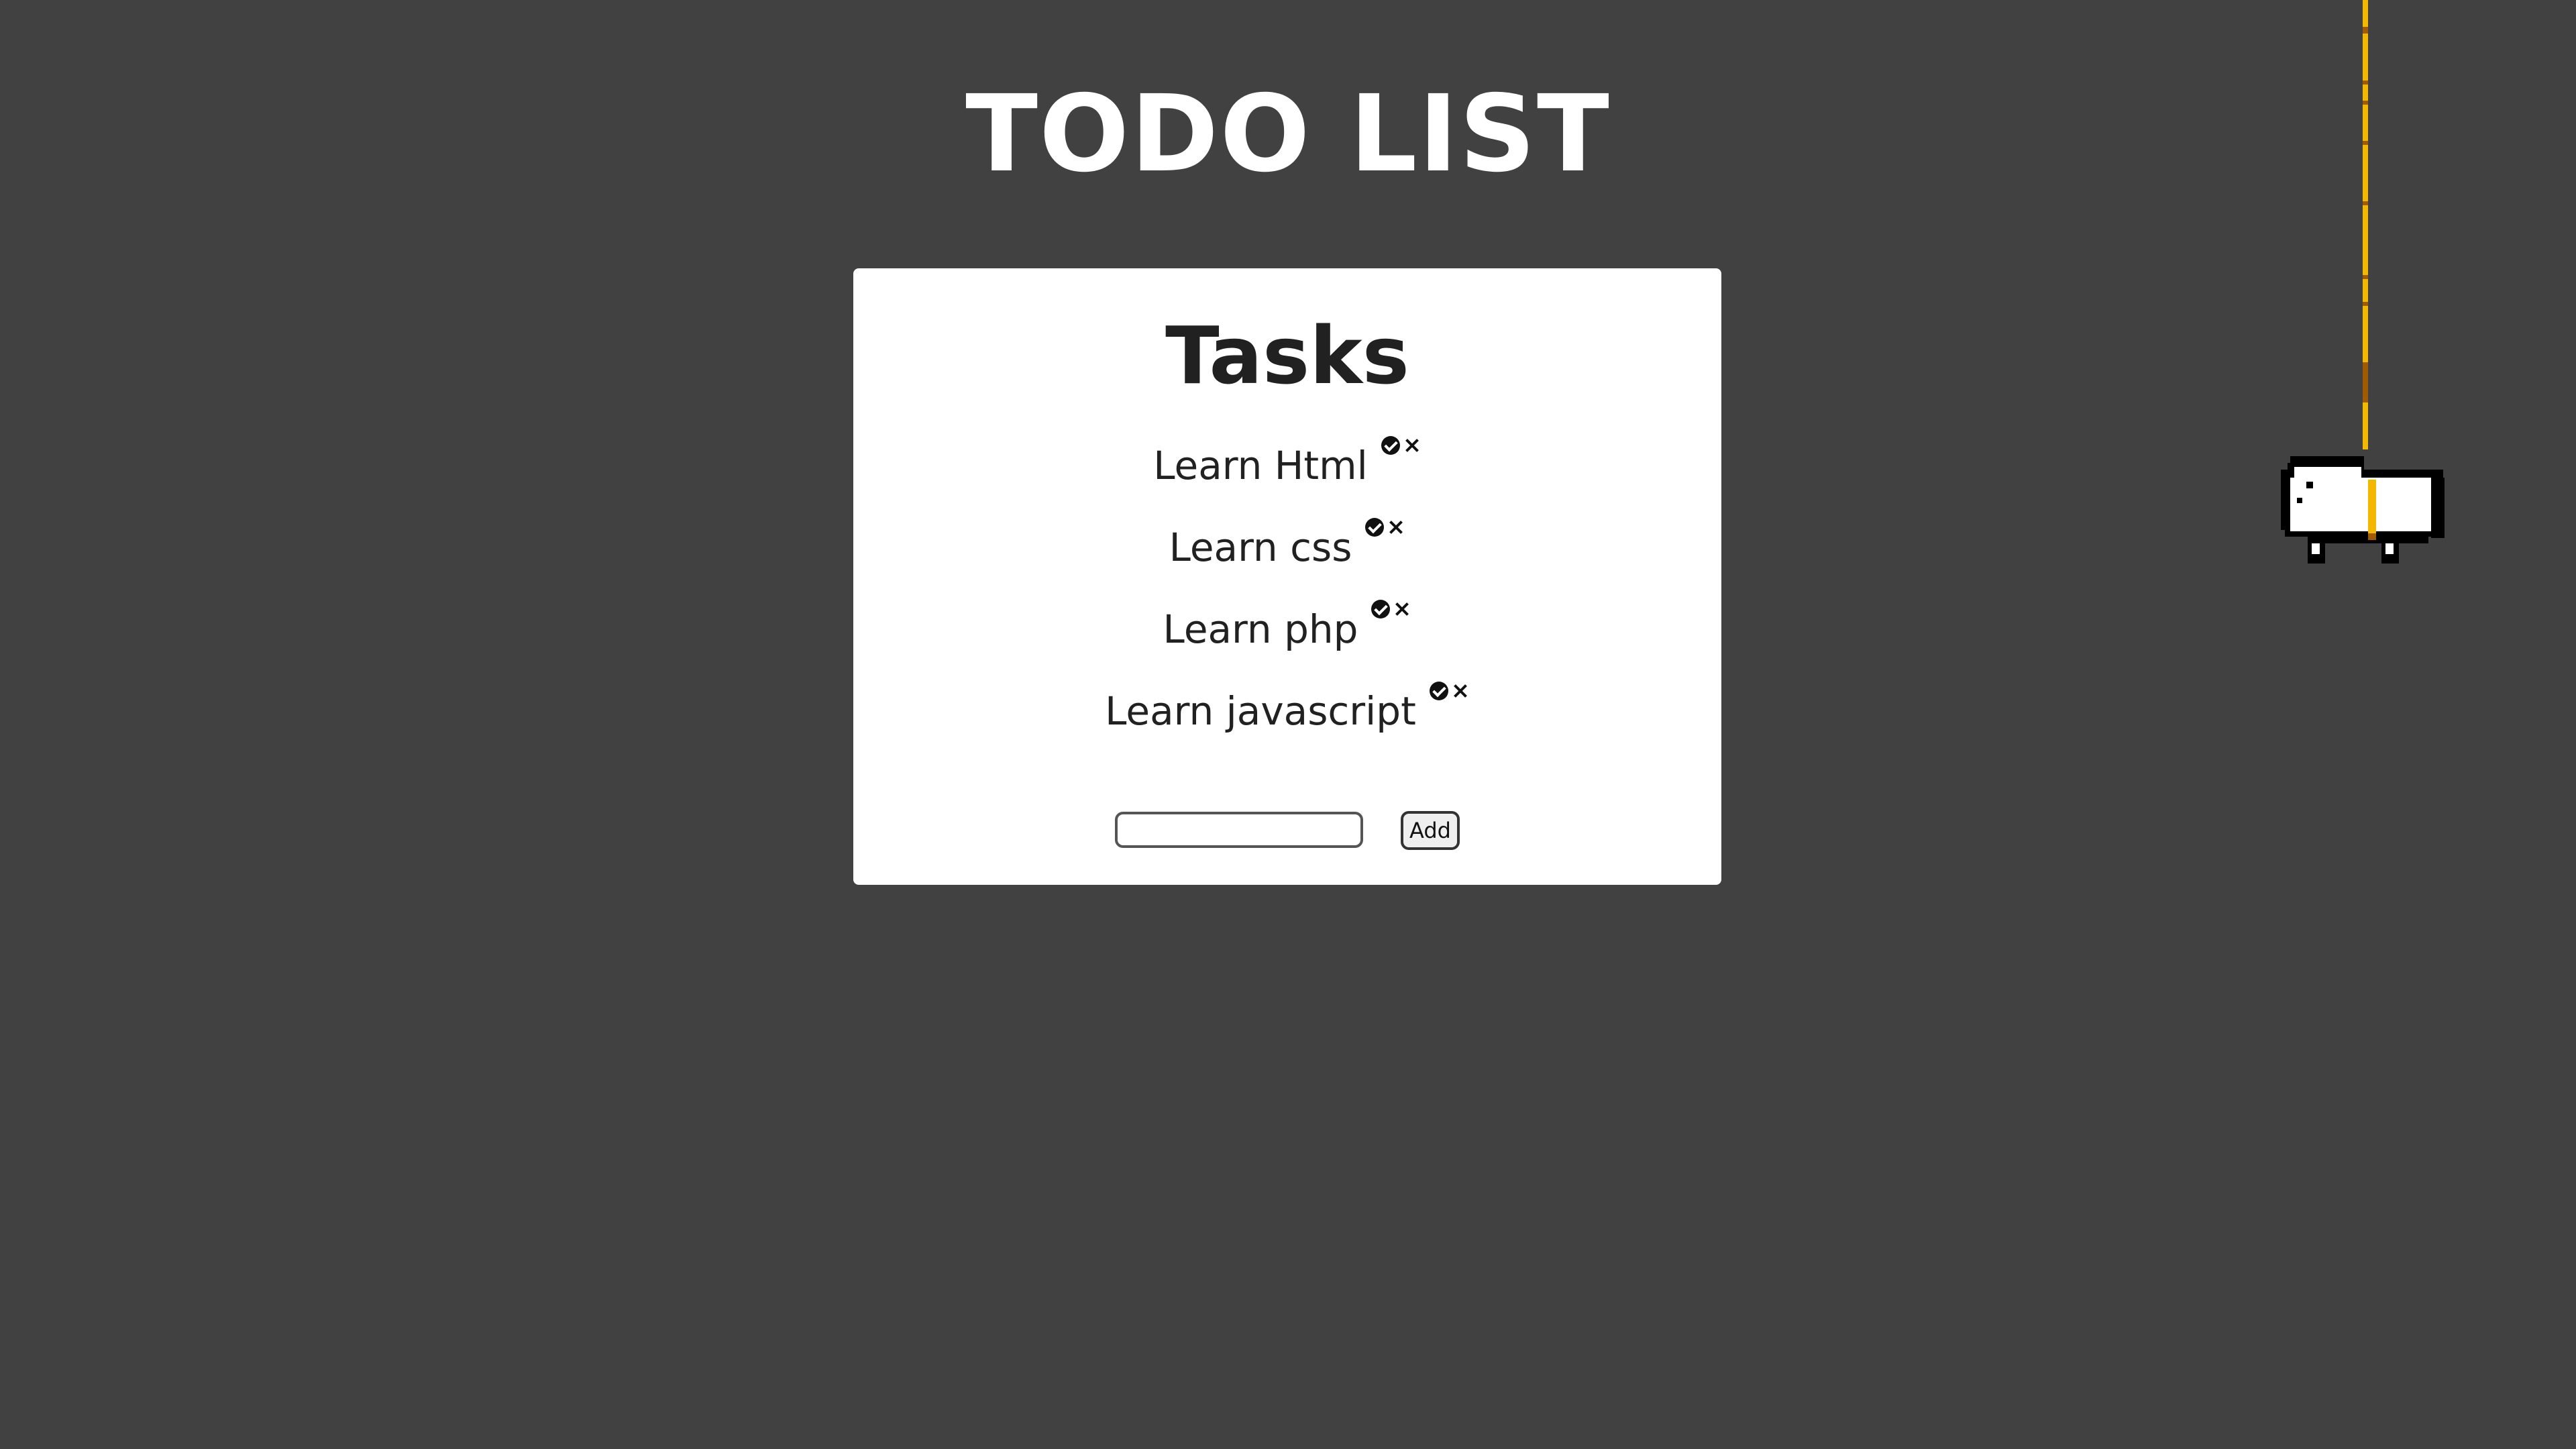 The height and width of the screenshot is (1449, 2576). I want to click on page-title: TODO LIST, so click(1288, 134).